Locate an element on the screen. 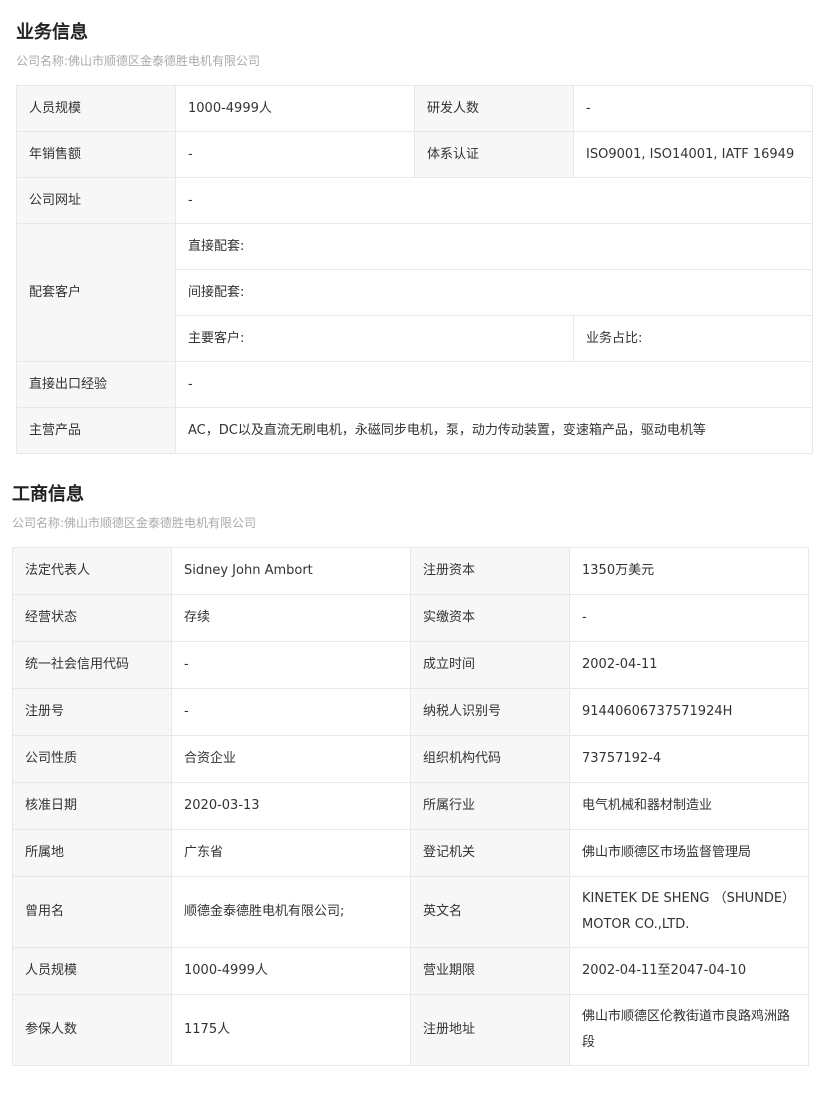 This screenshot has width=826, height=1100. business-share-label: 业务占比: is located at coordinates (693, 338).